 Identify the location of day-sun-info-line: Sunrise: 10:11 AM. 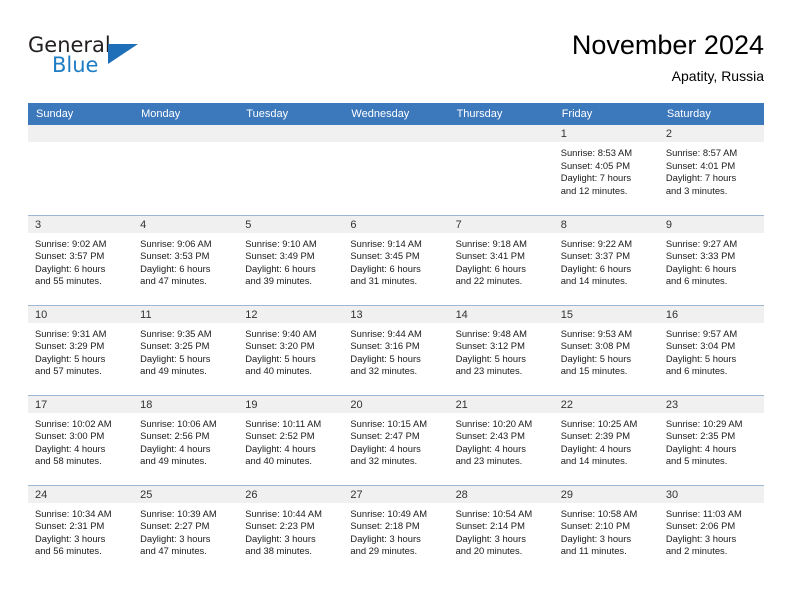
(283, 423).